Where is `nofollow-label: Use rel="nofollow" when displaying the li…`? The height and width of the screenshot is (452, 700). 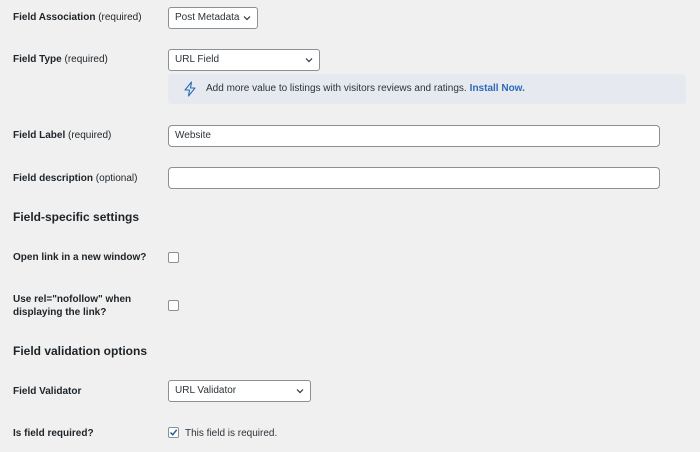
nofollow-label: Use rel="nofollow" when displaying the li… is located at coordinates (72, 306).